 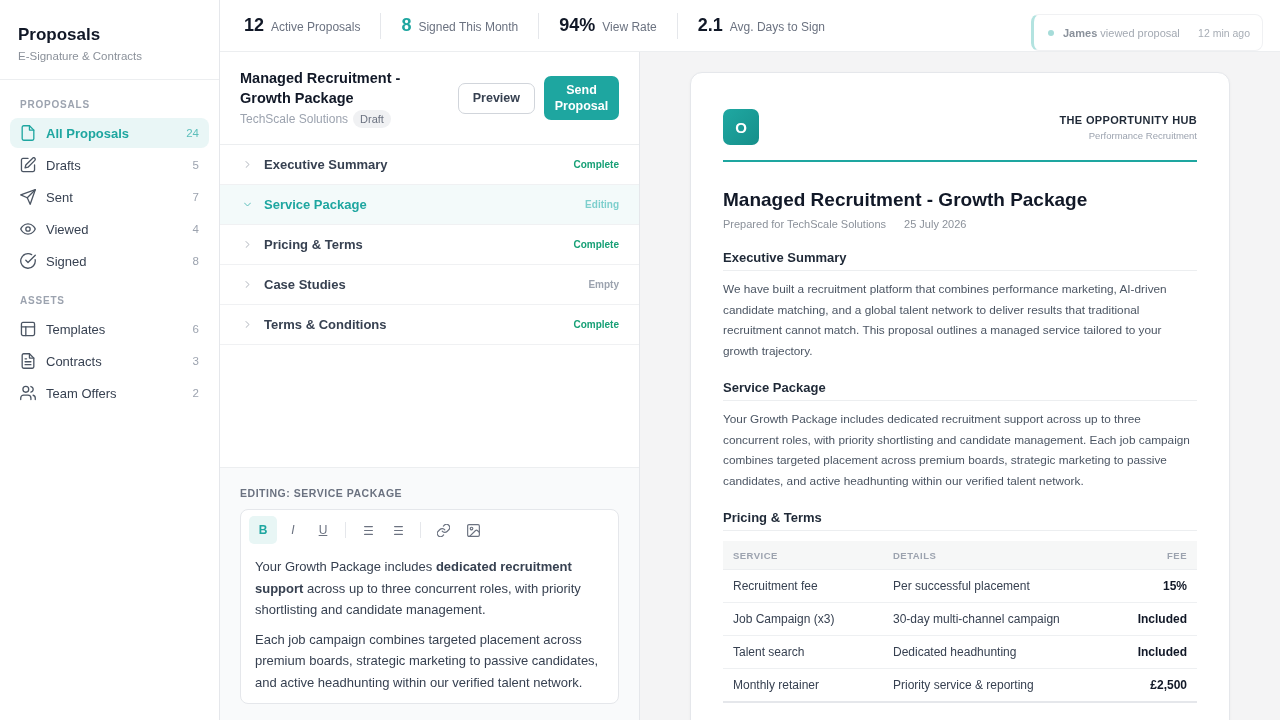 What do you see at coordinates (906, 200) in the screenshot?
I see `document-title: Managed Recruitment - Growth Package` at bounding box center [906, 200].